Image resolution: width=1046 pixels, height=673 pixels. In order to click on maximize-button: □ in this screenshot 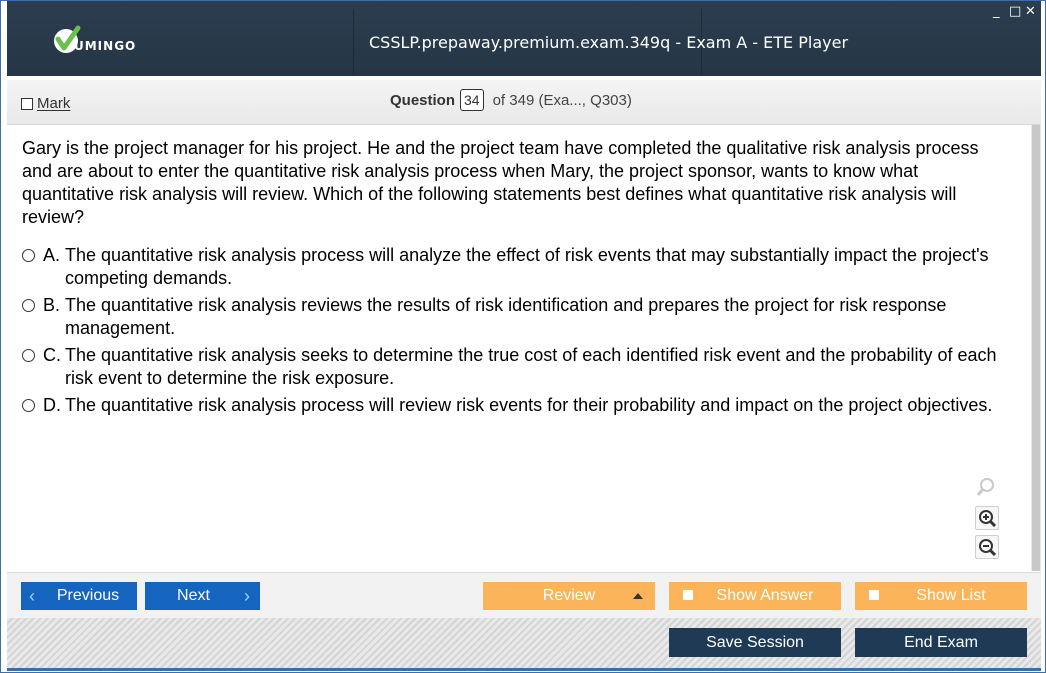, I will do `click(1015, 11)`.